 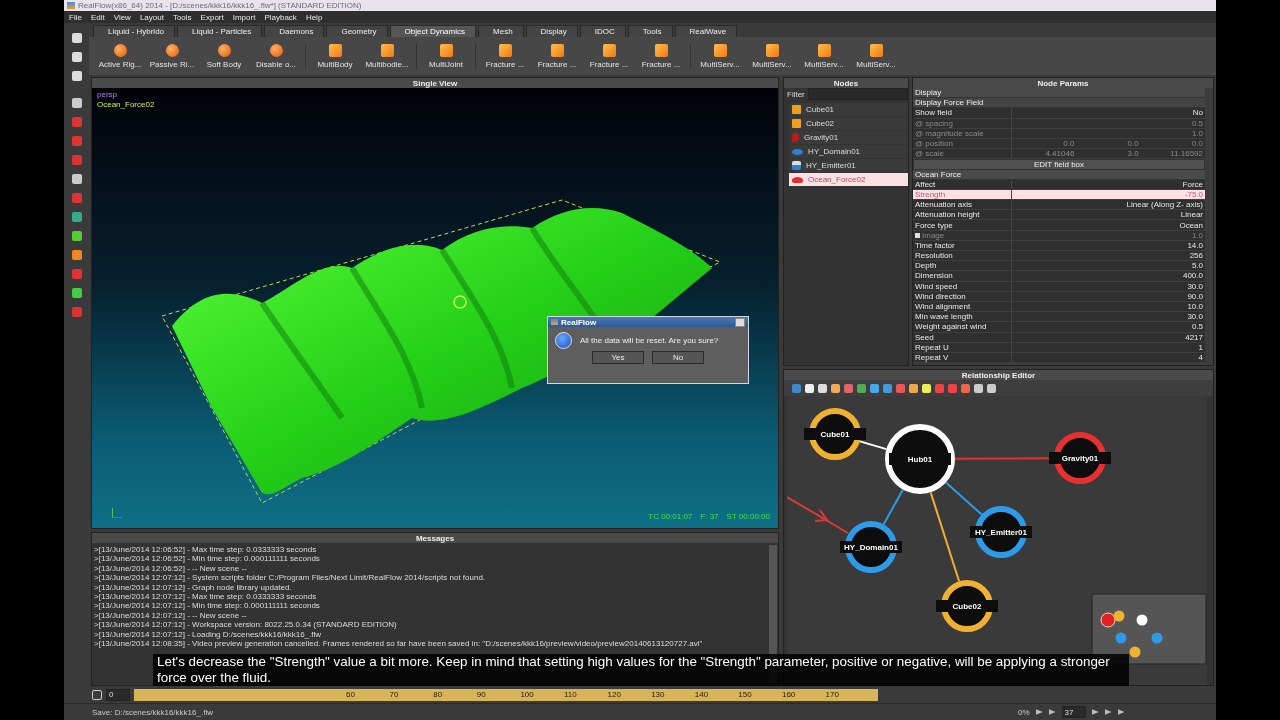 I want to click on question-icon, so click(x=563, y=340).